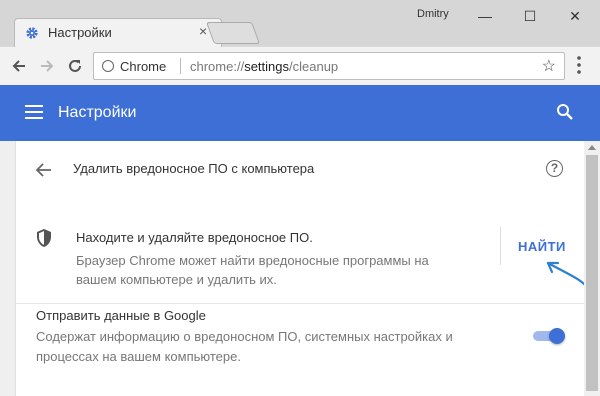  What do you see at coordinates (143, 66) in the screenshot?
I see `site-chip-label: Chrome` at bounding box center [143, 66].